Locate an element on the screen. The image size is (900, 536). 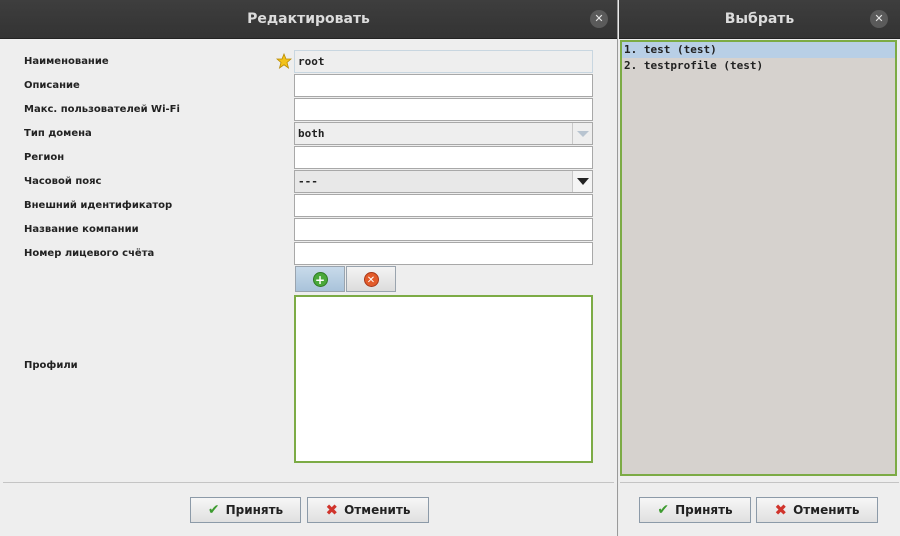
description-field is located at coordinates (443, 85).